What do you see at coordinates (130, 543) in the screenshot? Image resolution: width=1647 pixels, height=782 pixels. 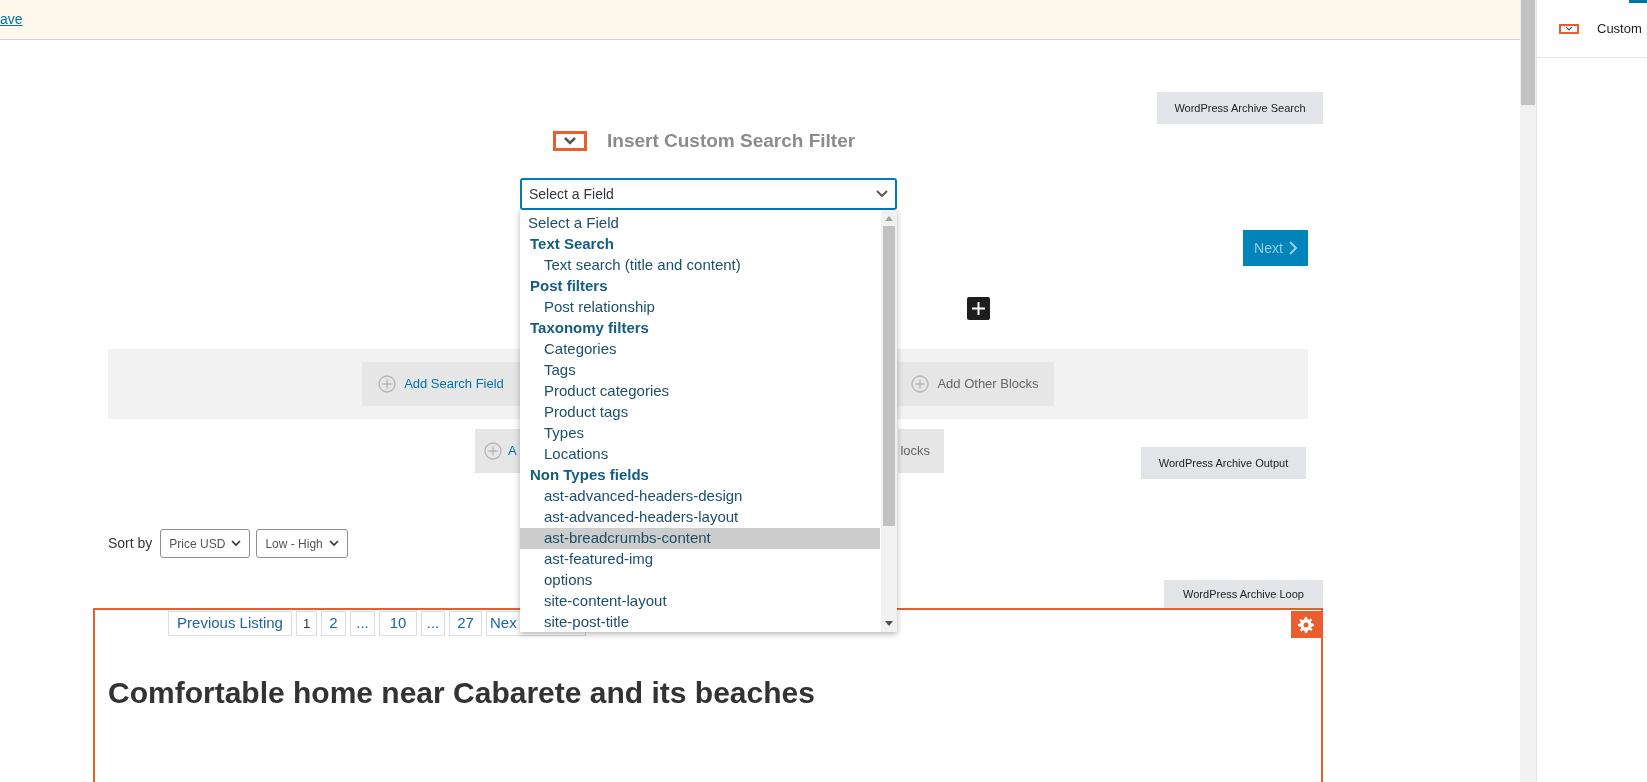 I see `sort-label: Sort by` at bounding box center [130, 543].